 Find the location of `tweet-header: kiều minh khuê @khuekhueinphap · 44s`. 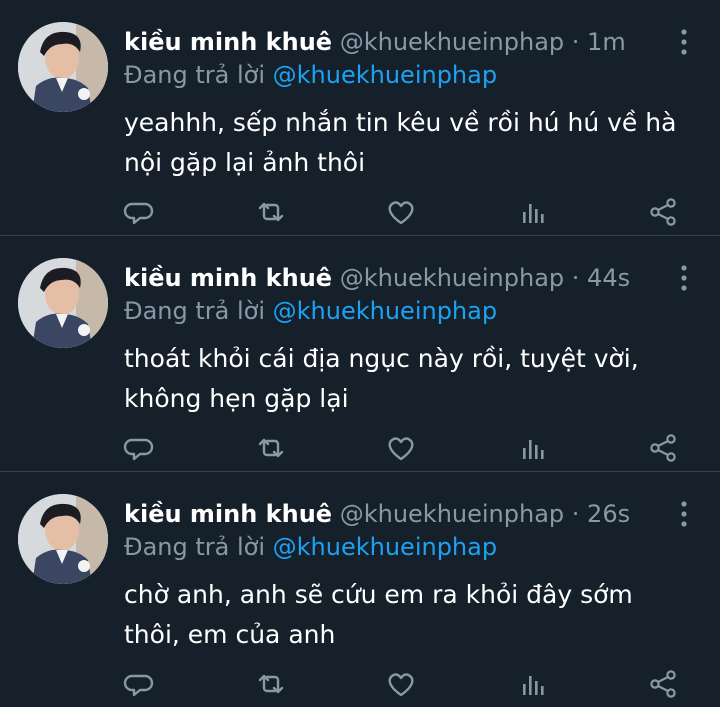

tweet-header: kiều minh khuê @khuekhueinphap · 44s is located at coordinates (390, 278).